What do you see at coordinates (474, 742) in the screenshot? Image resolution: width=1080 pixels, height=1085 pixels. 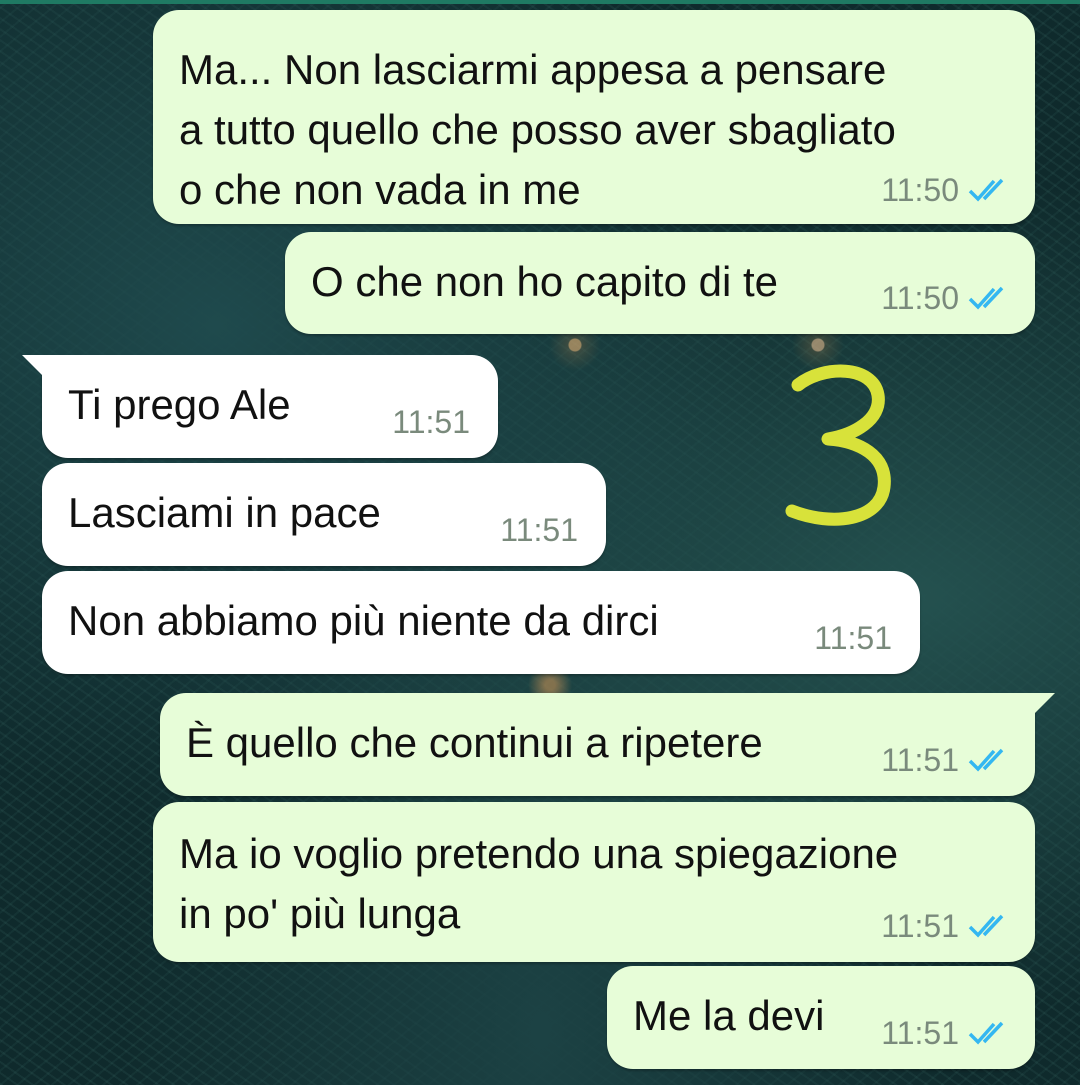 I see `message-text: È quello che continui a ripetere` at bounding box center [474, 742].